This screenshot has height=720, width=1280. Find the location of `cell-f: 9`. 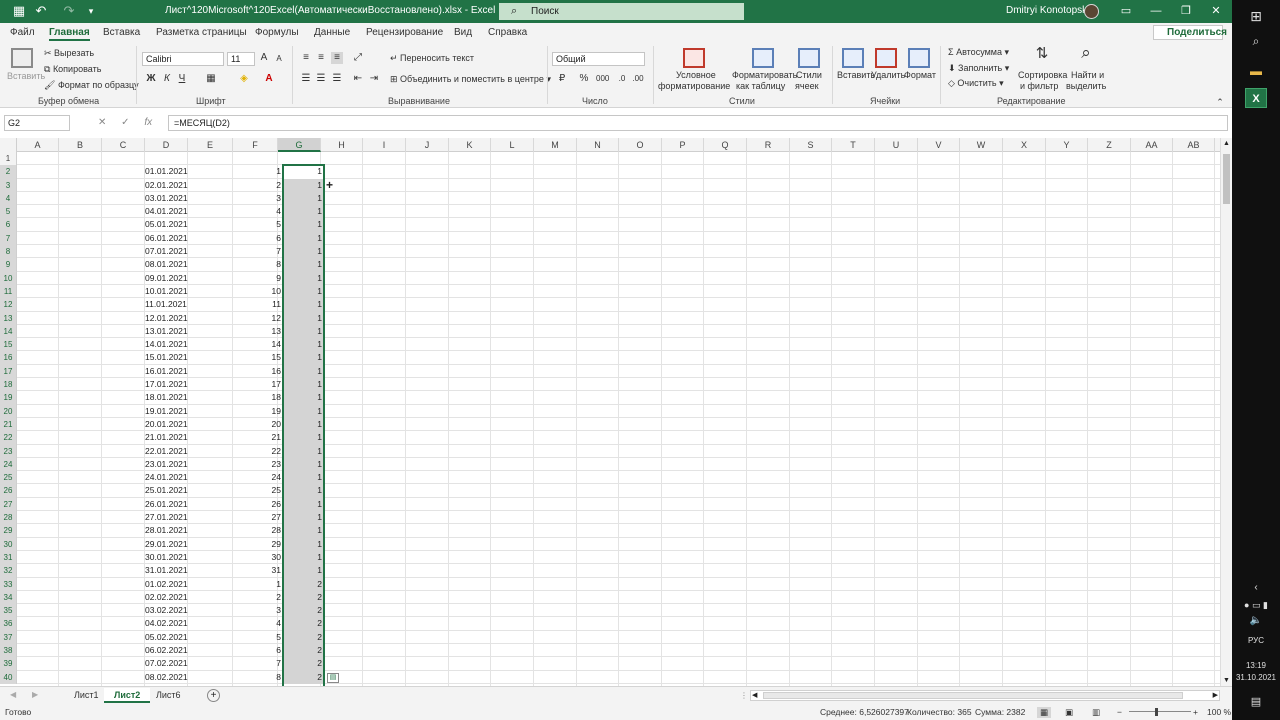

cell-f: 9 is located at coordinates (258, 278).